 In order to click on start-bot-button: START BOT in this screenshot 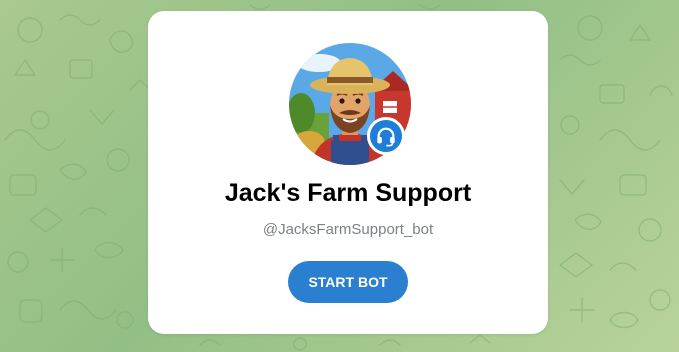, I will do `click(348, 282)`.